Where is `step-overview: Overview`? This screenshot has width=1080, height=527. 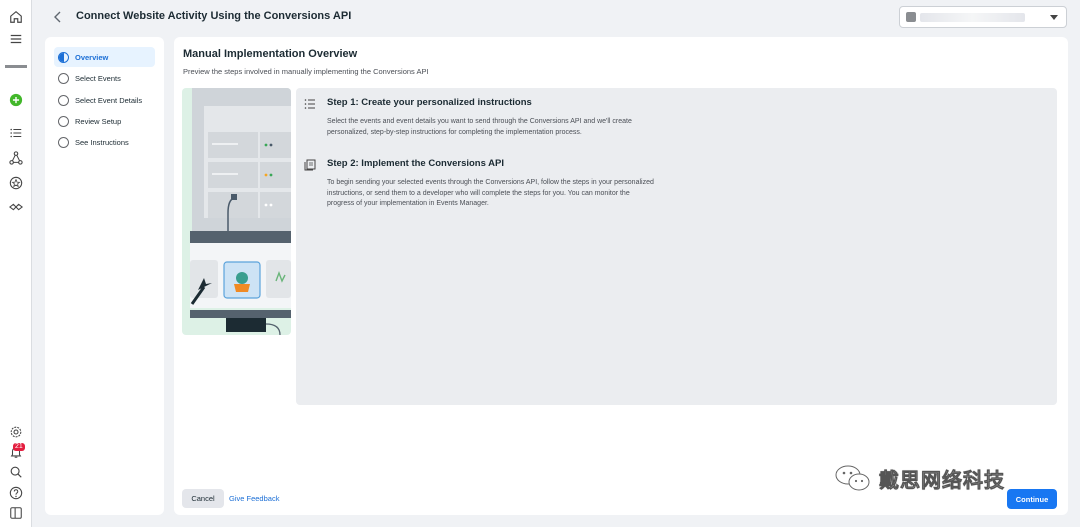 step-overview: Overview is located at coordinates (104, 57).